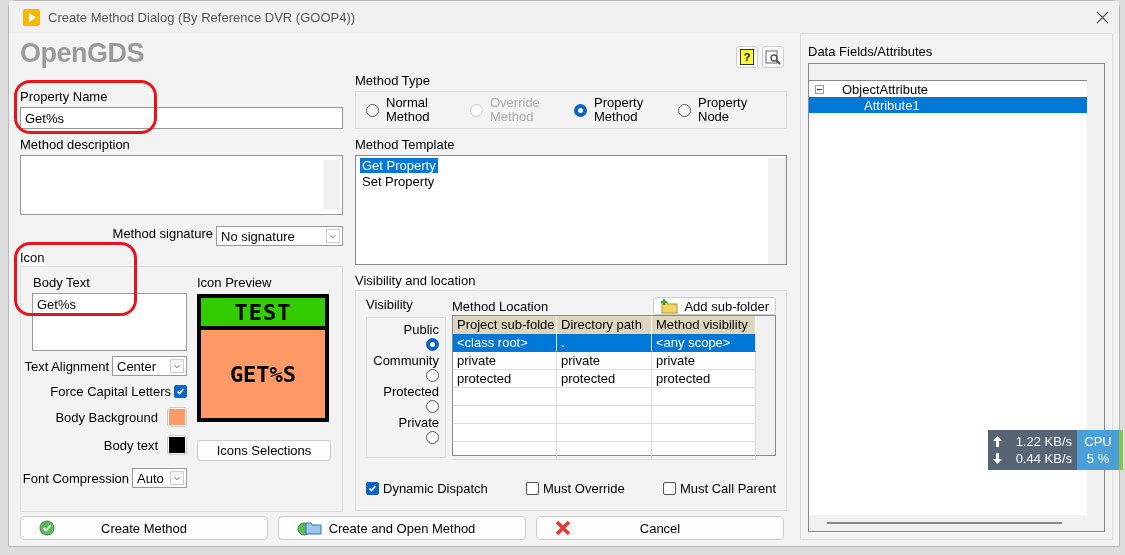  What do you see at coordinates (515, 110) in the screenshot?
I see `radio-label: Override Method` at bounding box center [515, 110].